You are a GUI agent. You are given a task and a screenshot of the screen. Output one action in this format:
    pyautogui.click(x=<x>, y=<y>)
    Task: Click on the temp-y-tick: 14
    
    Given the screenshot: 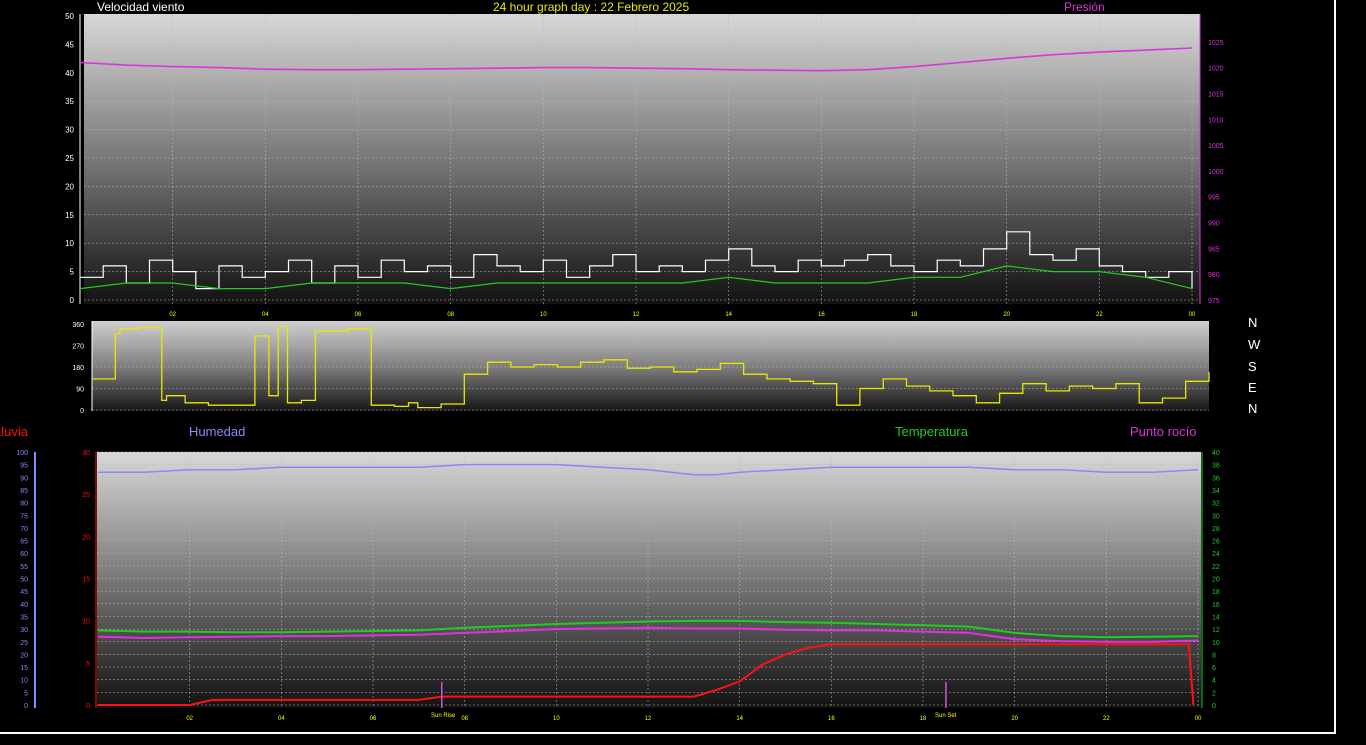 What is the action you would take?
    pyautogui.click(x=1216, y=617)
    